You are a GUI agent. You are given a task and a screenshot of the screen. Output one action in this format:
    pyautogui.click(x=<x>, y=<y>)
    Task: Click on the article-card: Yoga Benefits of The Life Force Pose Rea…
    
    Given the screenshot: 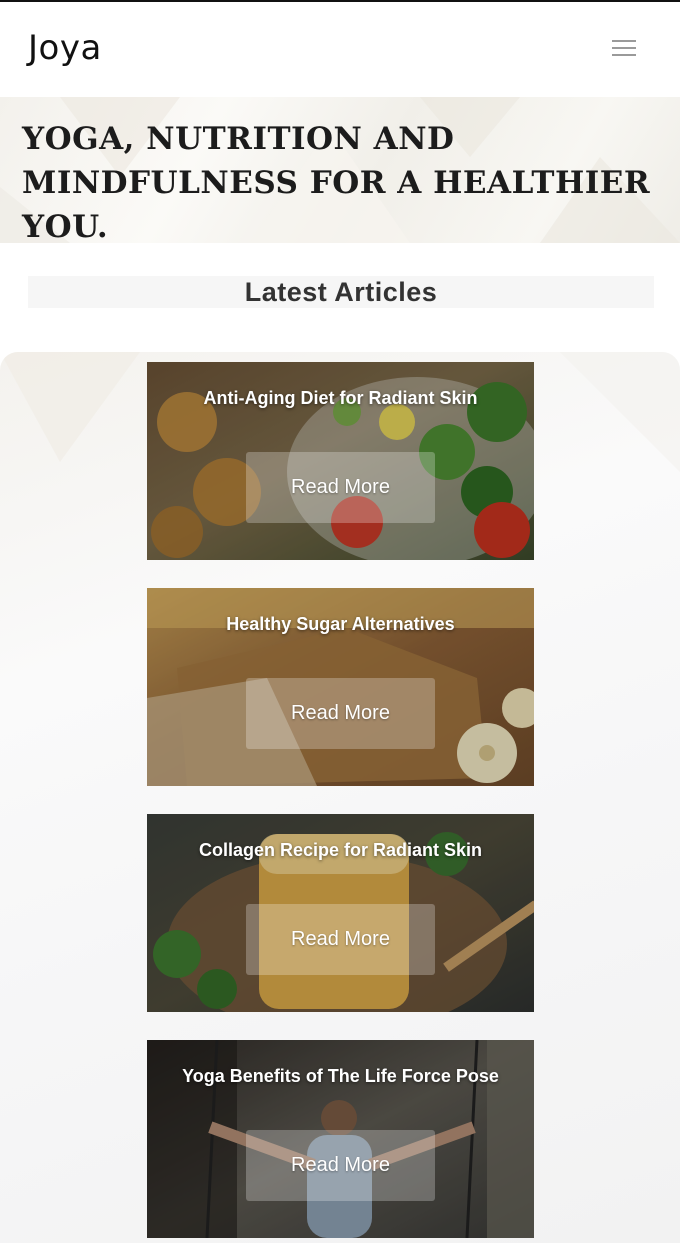 What is the action you would take?
    pyautogui.click(x=340, y=1139)
    